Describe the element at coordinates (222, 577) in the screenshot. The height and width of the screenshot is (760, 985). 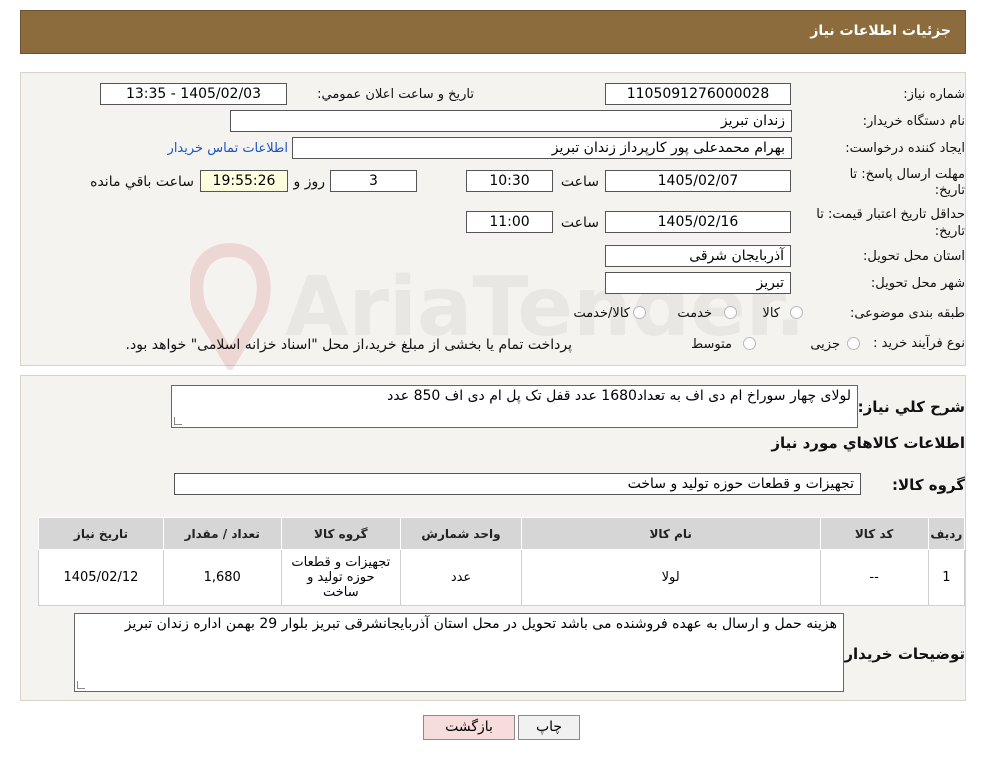
I see `cell-quantity: 1,680` at that location.